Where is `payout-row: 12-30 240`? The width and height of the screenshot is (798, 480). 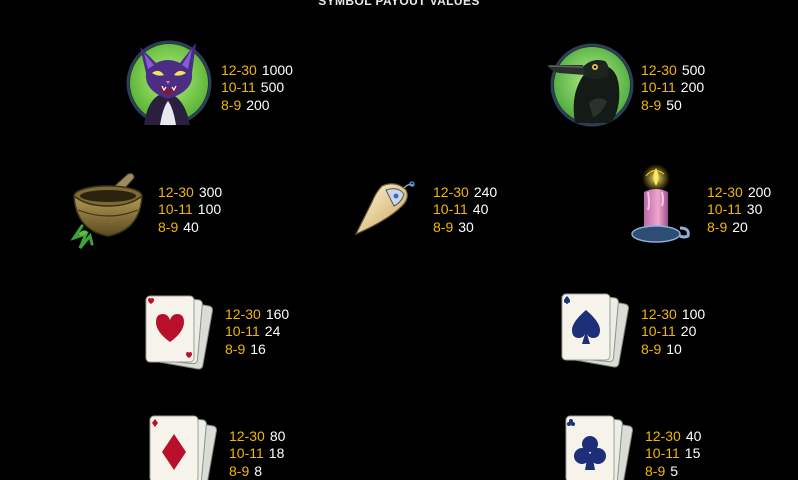 payout-row: 12-30 240 is located at coordinates (465, 192).